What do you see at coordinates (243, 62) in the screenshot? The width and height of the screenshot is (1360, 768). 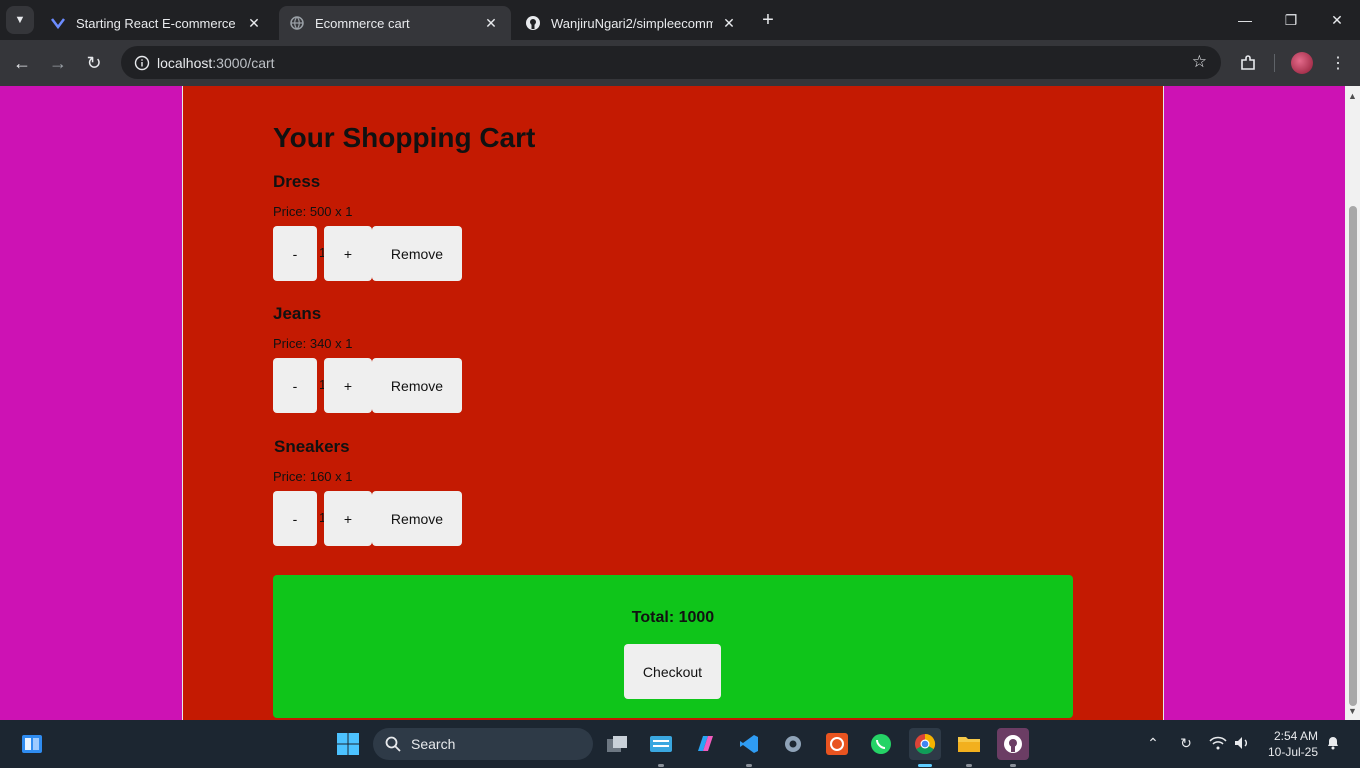 I see `url-path: :3000/cart` at bounding box center [243, 62].